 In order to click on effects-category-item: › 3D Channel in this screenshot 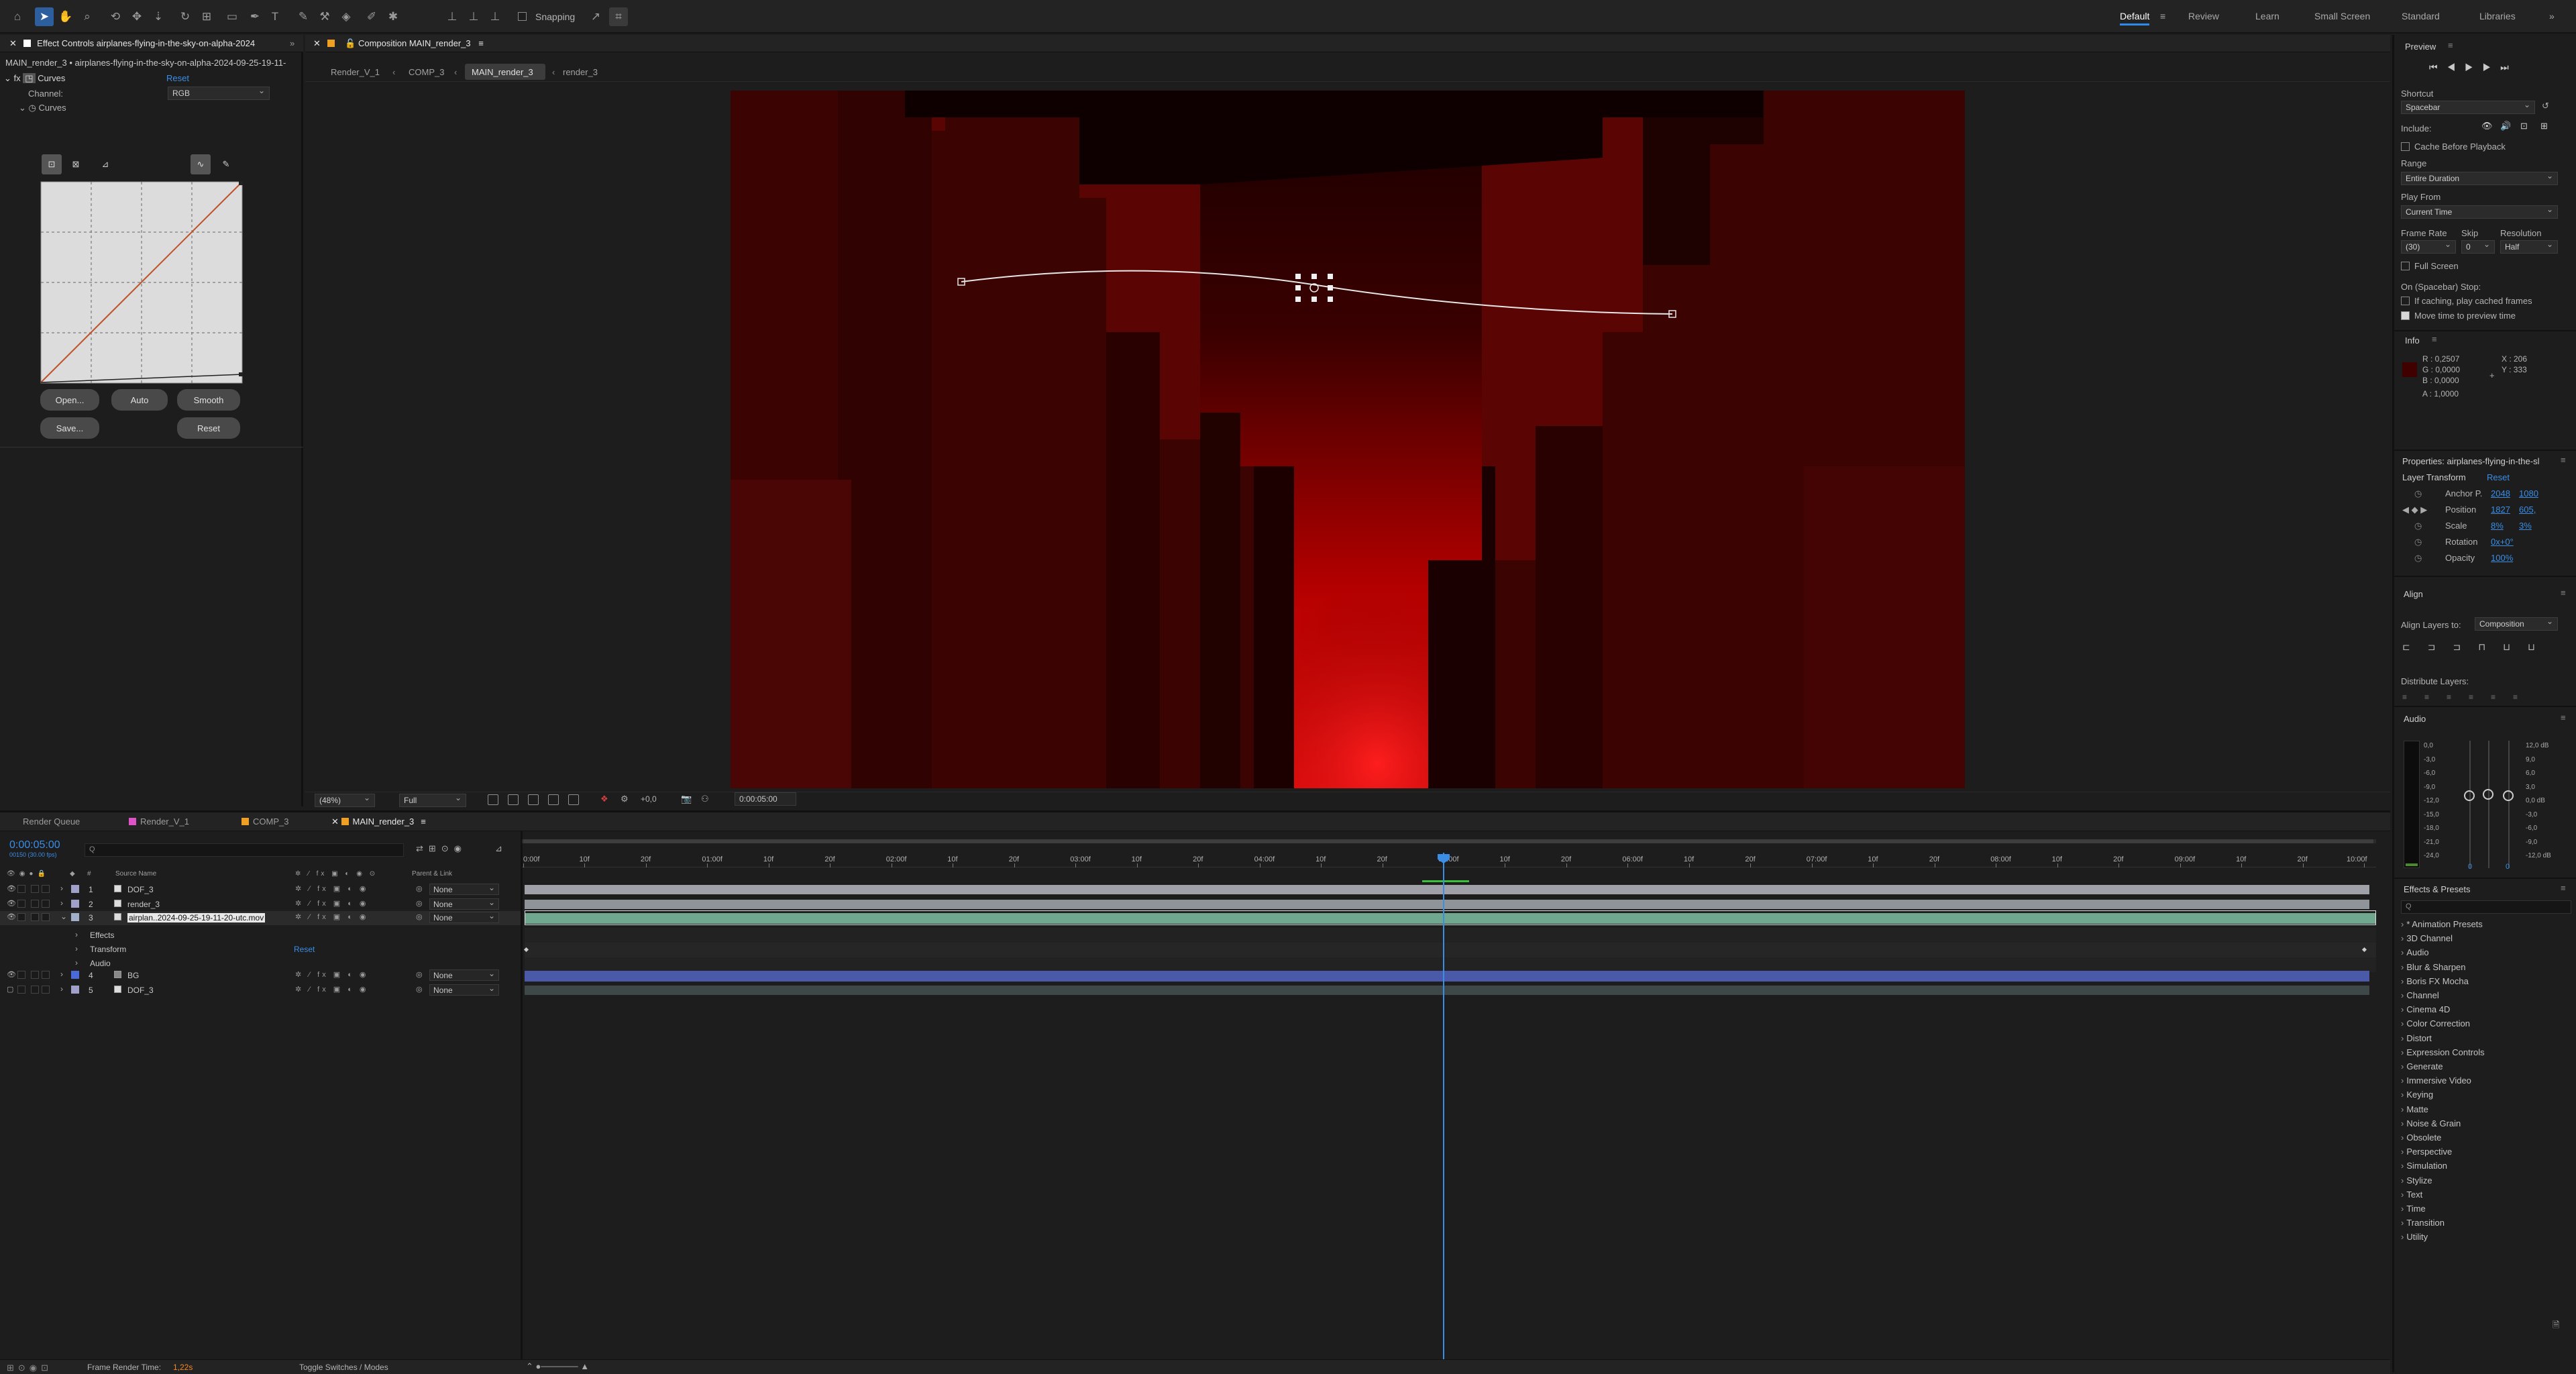, I will do `click(2427, 938)`.